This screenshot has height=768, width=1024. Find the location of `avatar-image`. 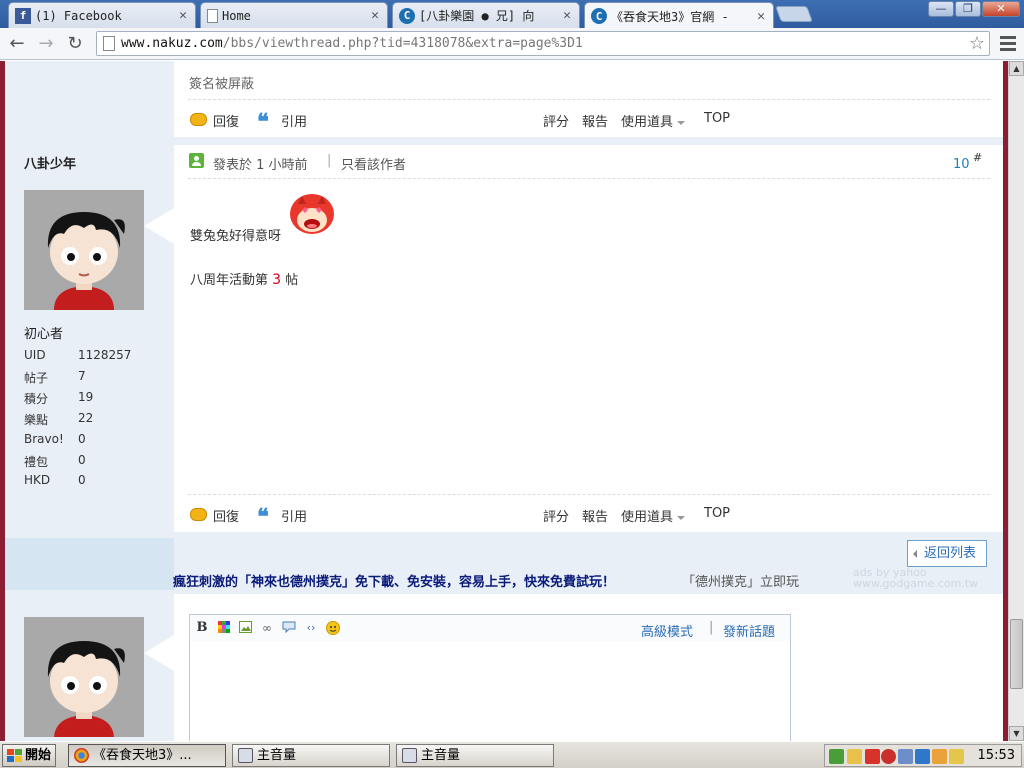

avatar-image is located at coordinates (84, 678).